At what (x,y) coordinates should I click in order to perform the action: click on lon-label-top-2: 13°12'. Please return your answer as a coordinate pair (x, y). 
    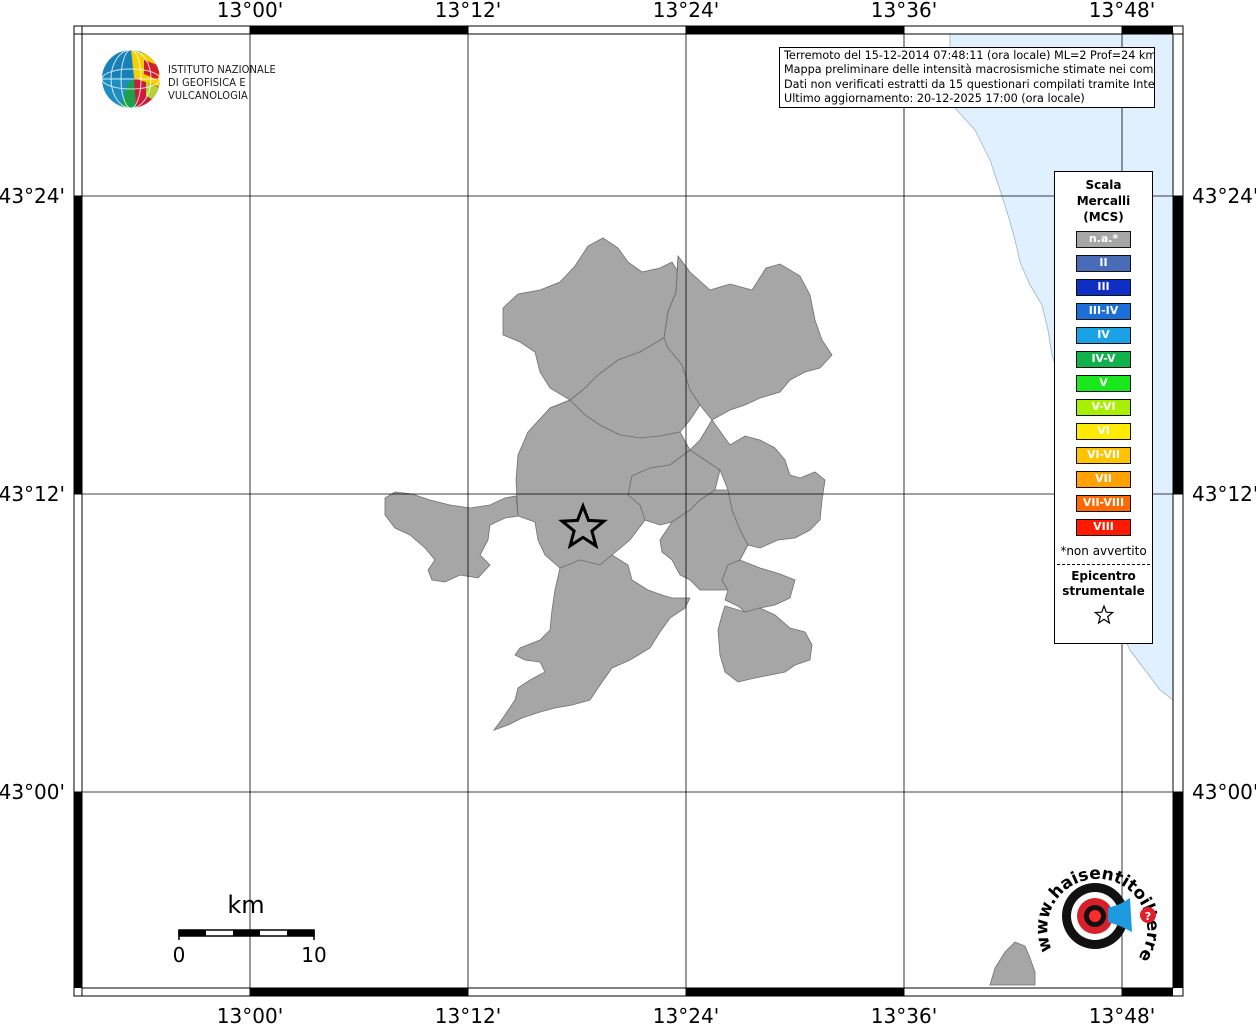
    Looking at the image, I should click on (468, 11).